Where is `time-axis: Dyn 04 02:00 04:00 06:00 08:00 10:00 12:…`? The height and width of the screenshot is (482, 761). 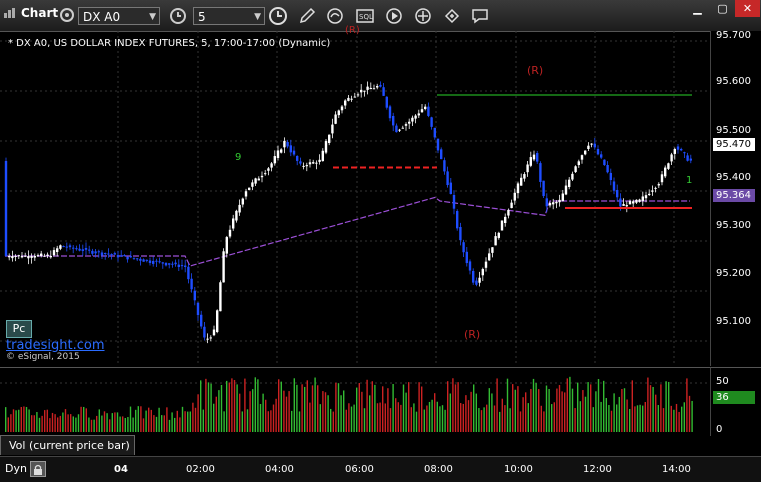
time-axis: Dyn 04 02:00 04:00 06:00 08:00 10:00 12:… is located at coordinates (380, 469).